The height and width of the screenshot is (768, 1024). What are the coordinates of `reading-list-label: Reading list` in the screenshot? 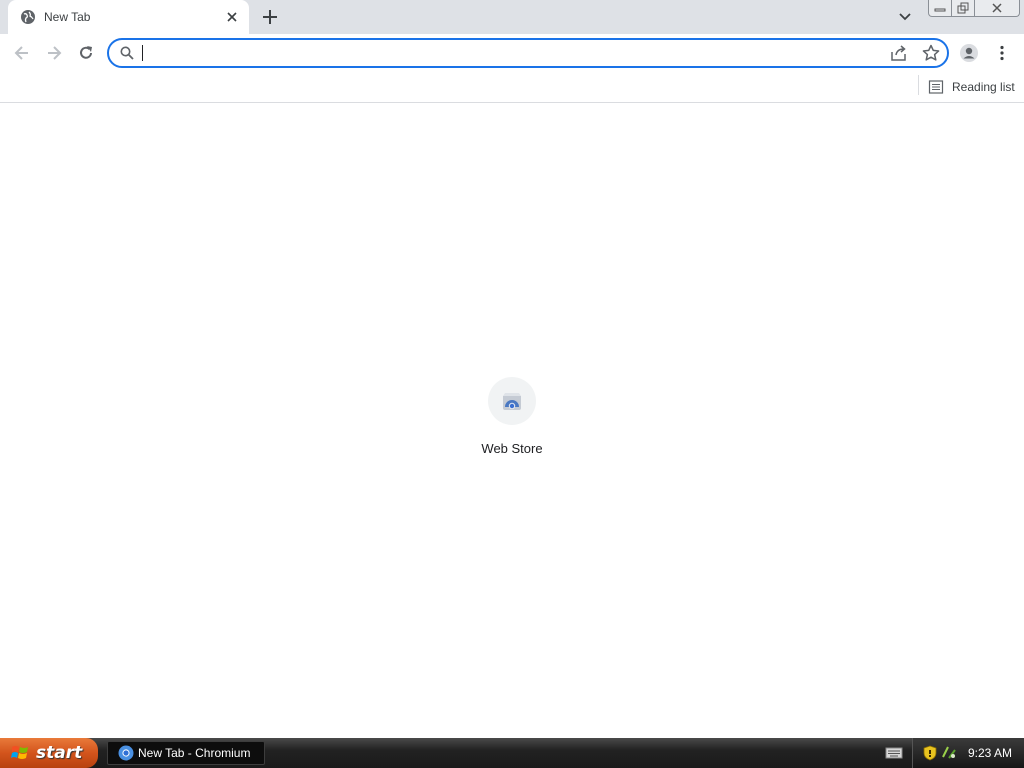 It's located at (983, 87).